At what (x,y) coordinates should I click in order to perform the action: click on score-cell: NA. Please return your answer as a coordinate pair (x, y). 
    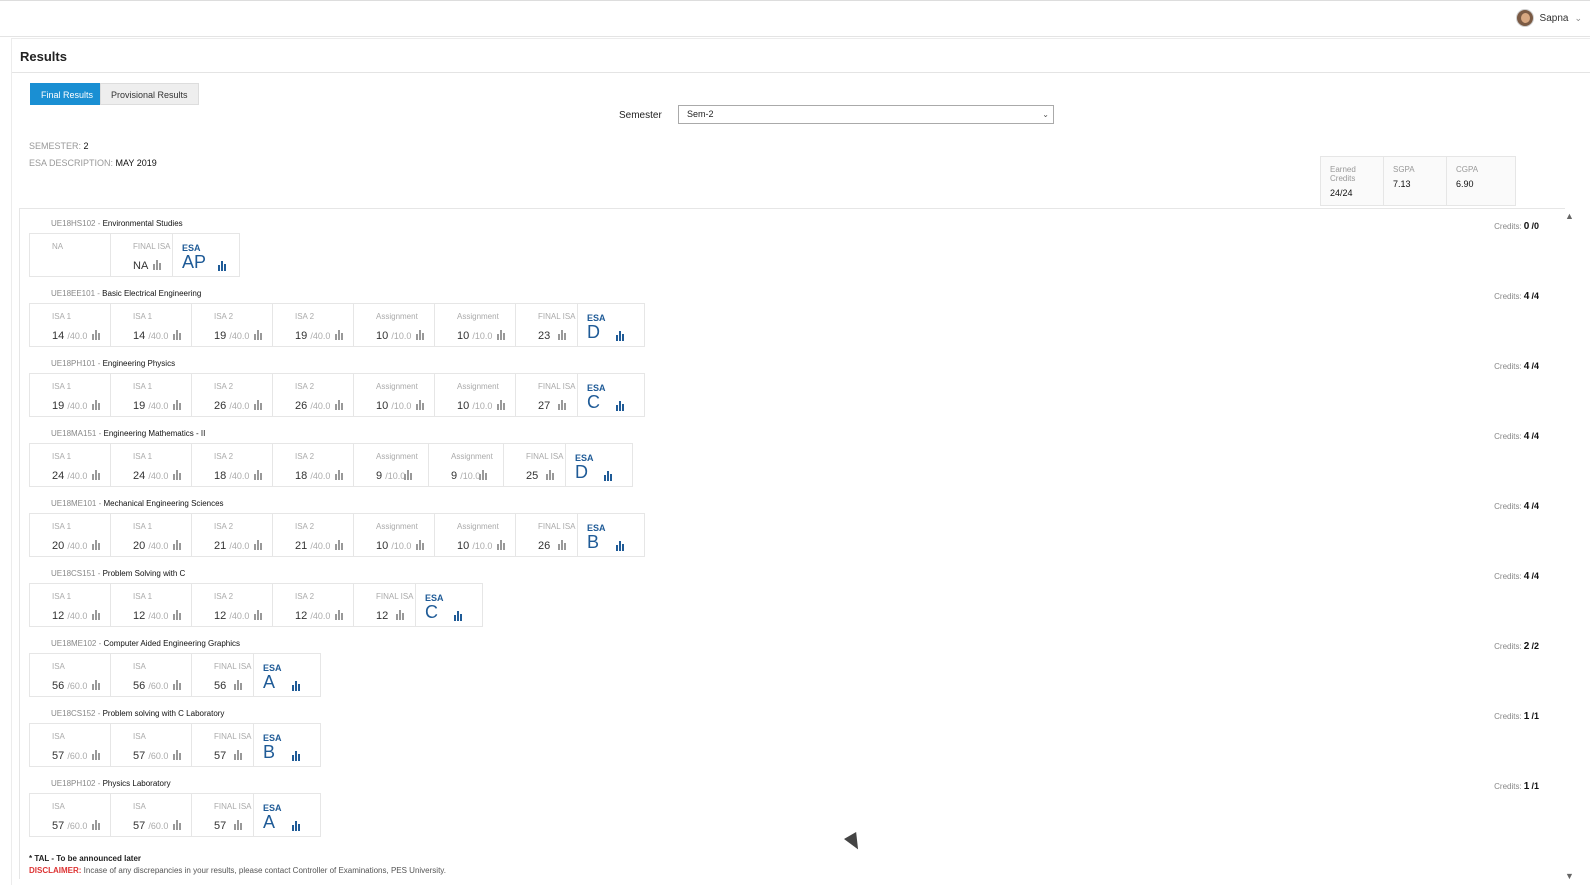
    Looking at the image, I should click on (70, 255).